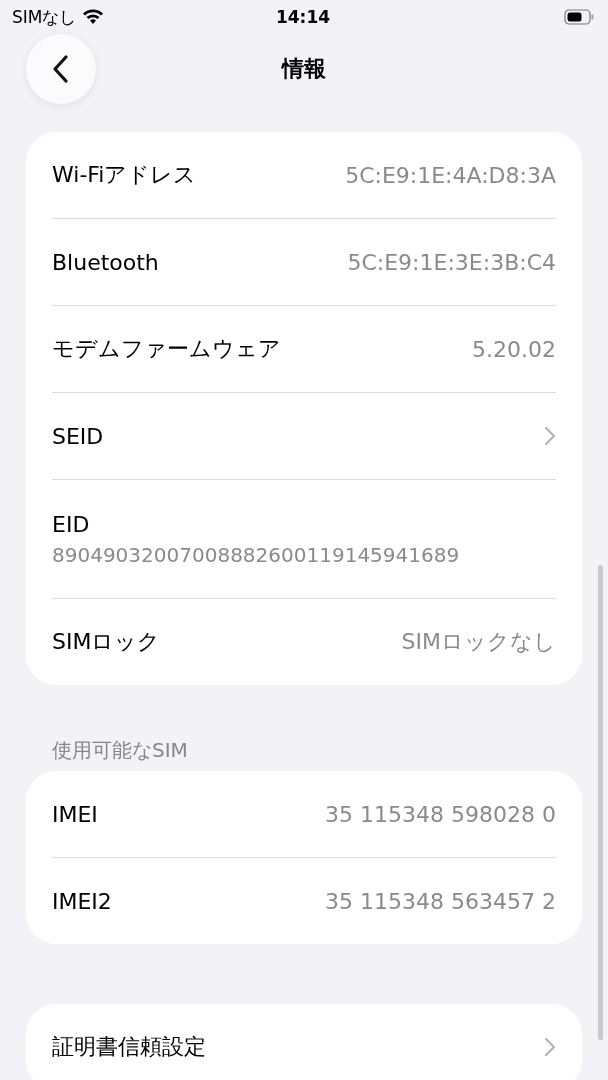  I want to click on row-value: 5C:E9:1E:3E:3B:C4, so click(451, 262).